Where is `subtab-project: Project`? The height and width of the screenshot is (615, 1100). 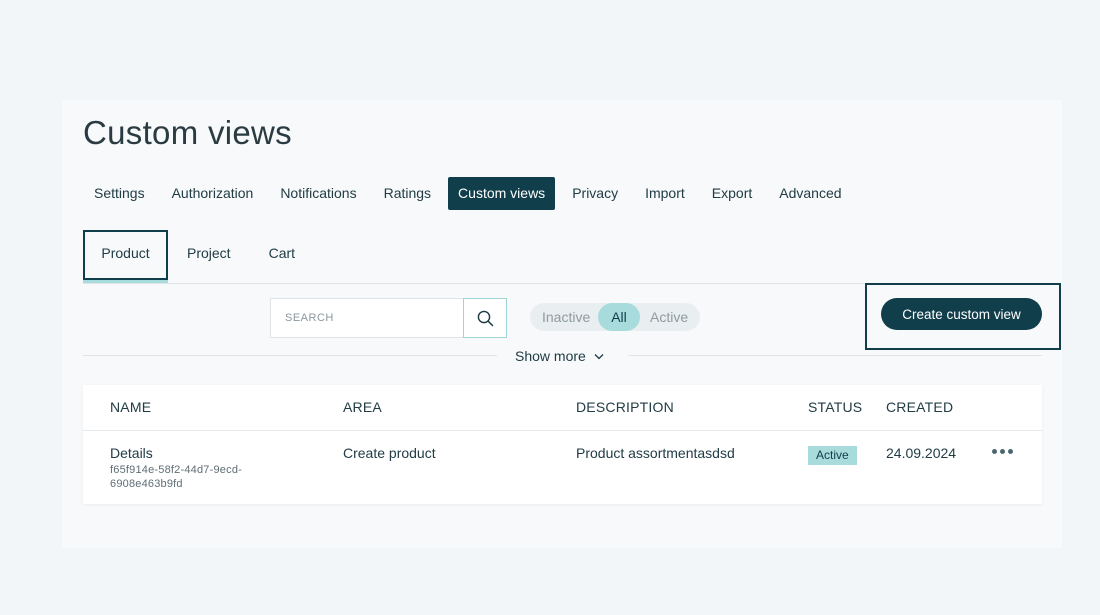
subtab-project: Project is located at coordinates (209, 255).